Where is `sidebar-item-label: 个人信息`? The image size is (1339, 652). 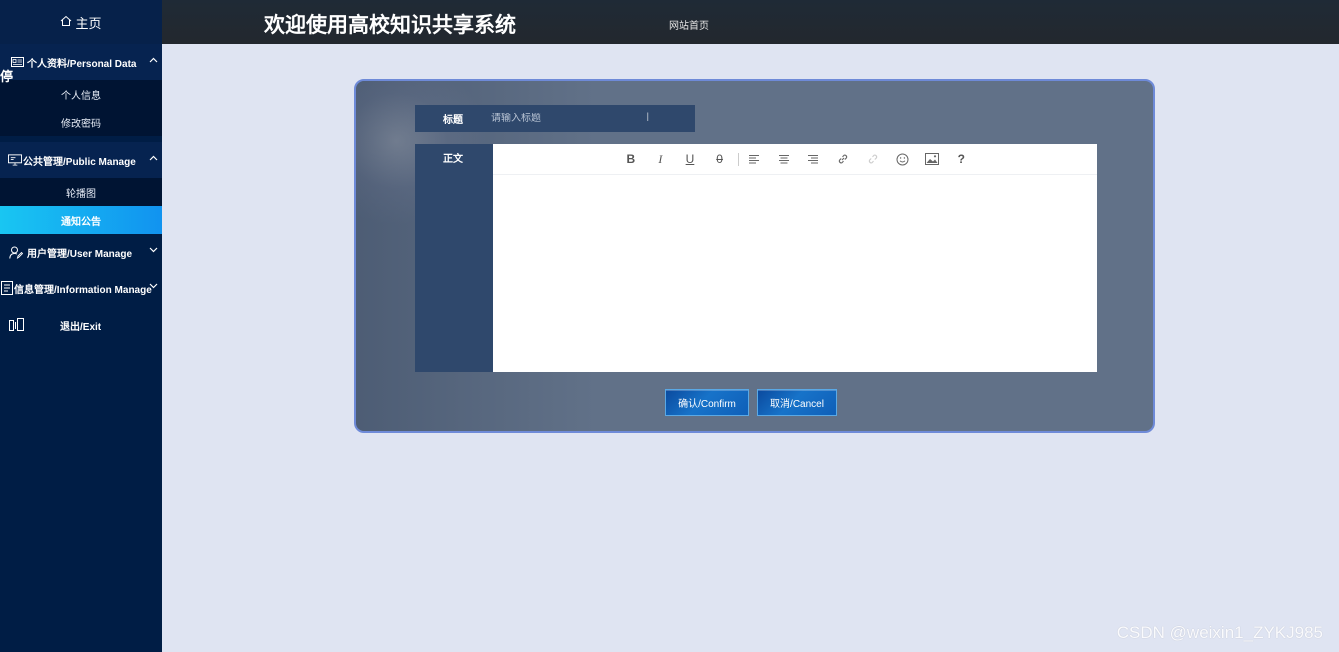 sidebar-item-label: 个人信息 is located at coordinates (81, 96).